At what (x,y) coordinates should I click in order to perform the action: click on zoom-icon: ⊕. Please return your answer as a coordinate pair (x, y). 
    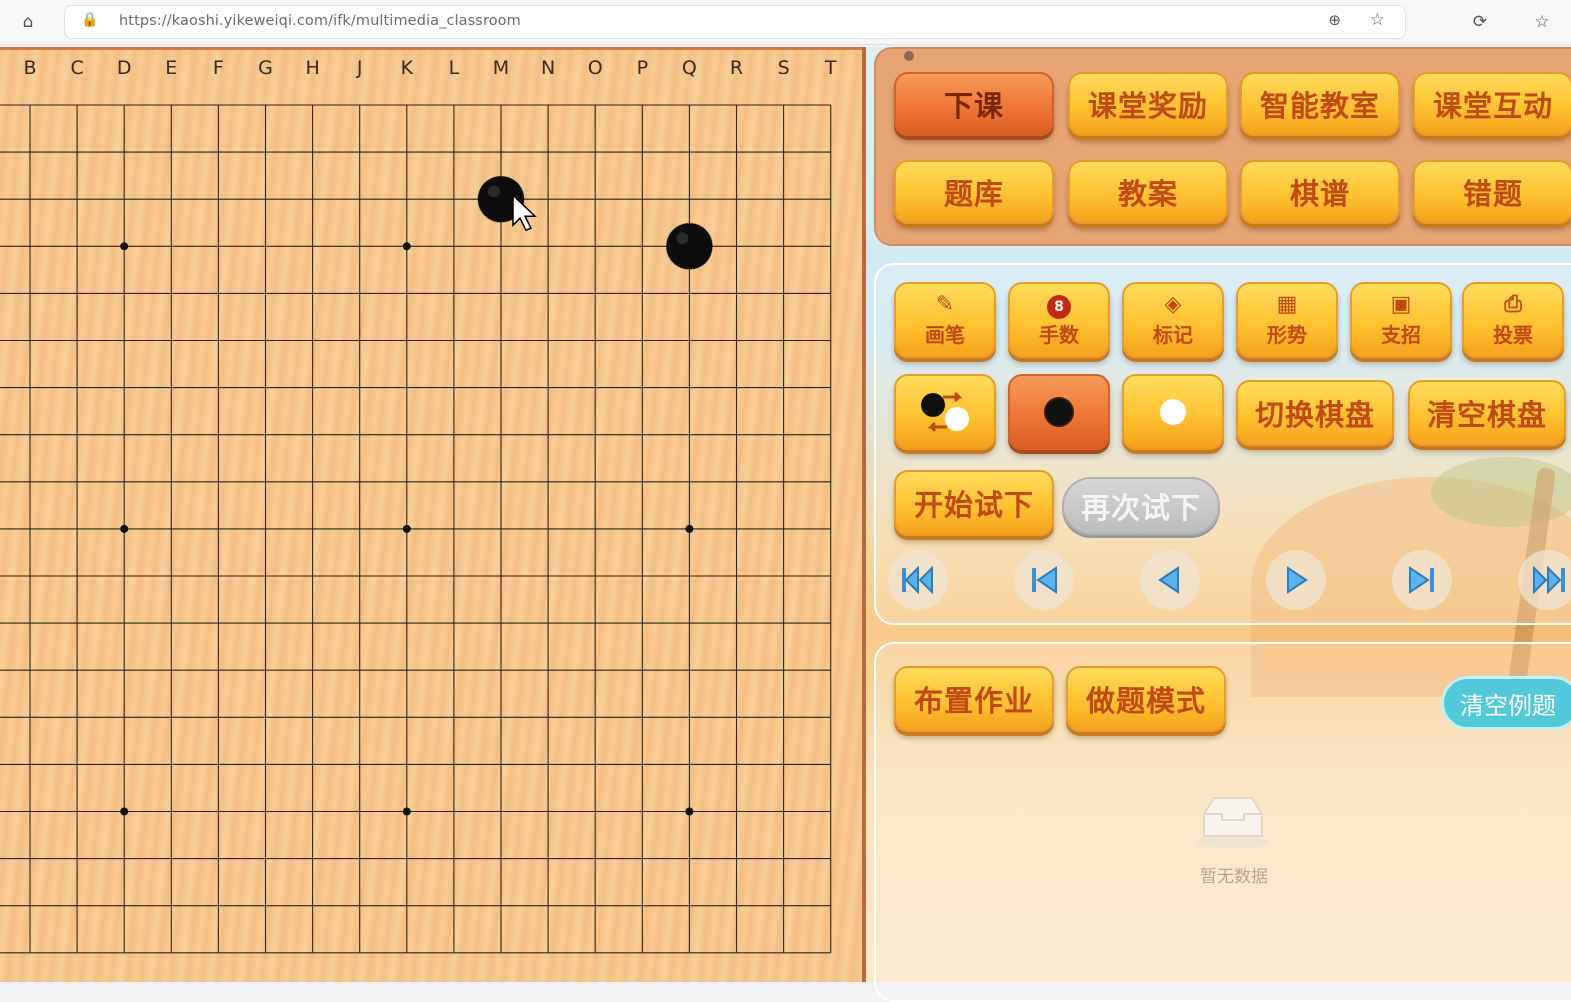
    Looking at the image, I should click on (1334, 20).